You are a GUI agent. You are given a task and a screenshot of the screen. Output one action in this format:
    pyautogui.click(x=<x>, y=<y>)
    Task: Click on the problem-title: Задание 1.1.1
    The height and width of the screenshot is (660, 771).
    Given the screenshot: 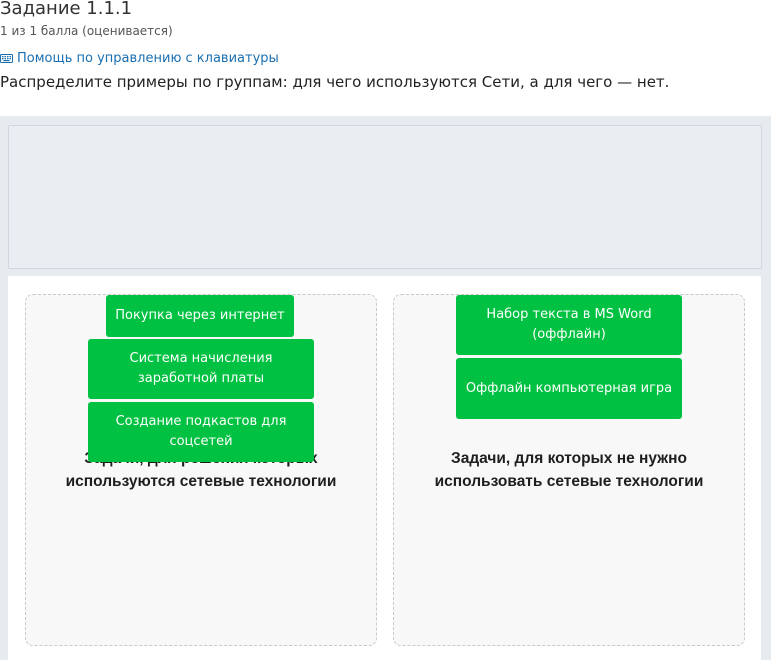 What is the action you would take?
    pyautogui.click(x=66, y=9)
    